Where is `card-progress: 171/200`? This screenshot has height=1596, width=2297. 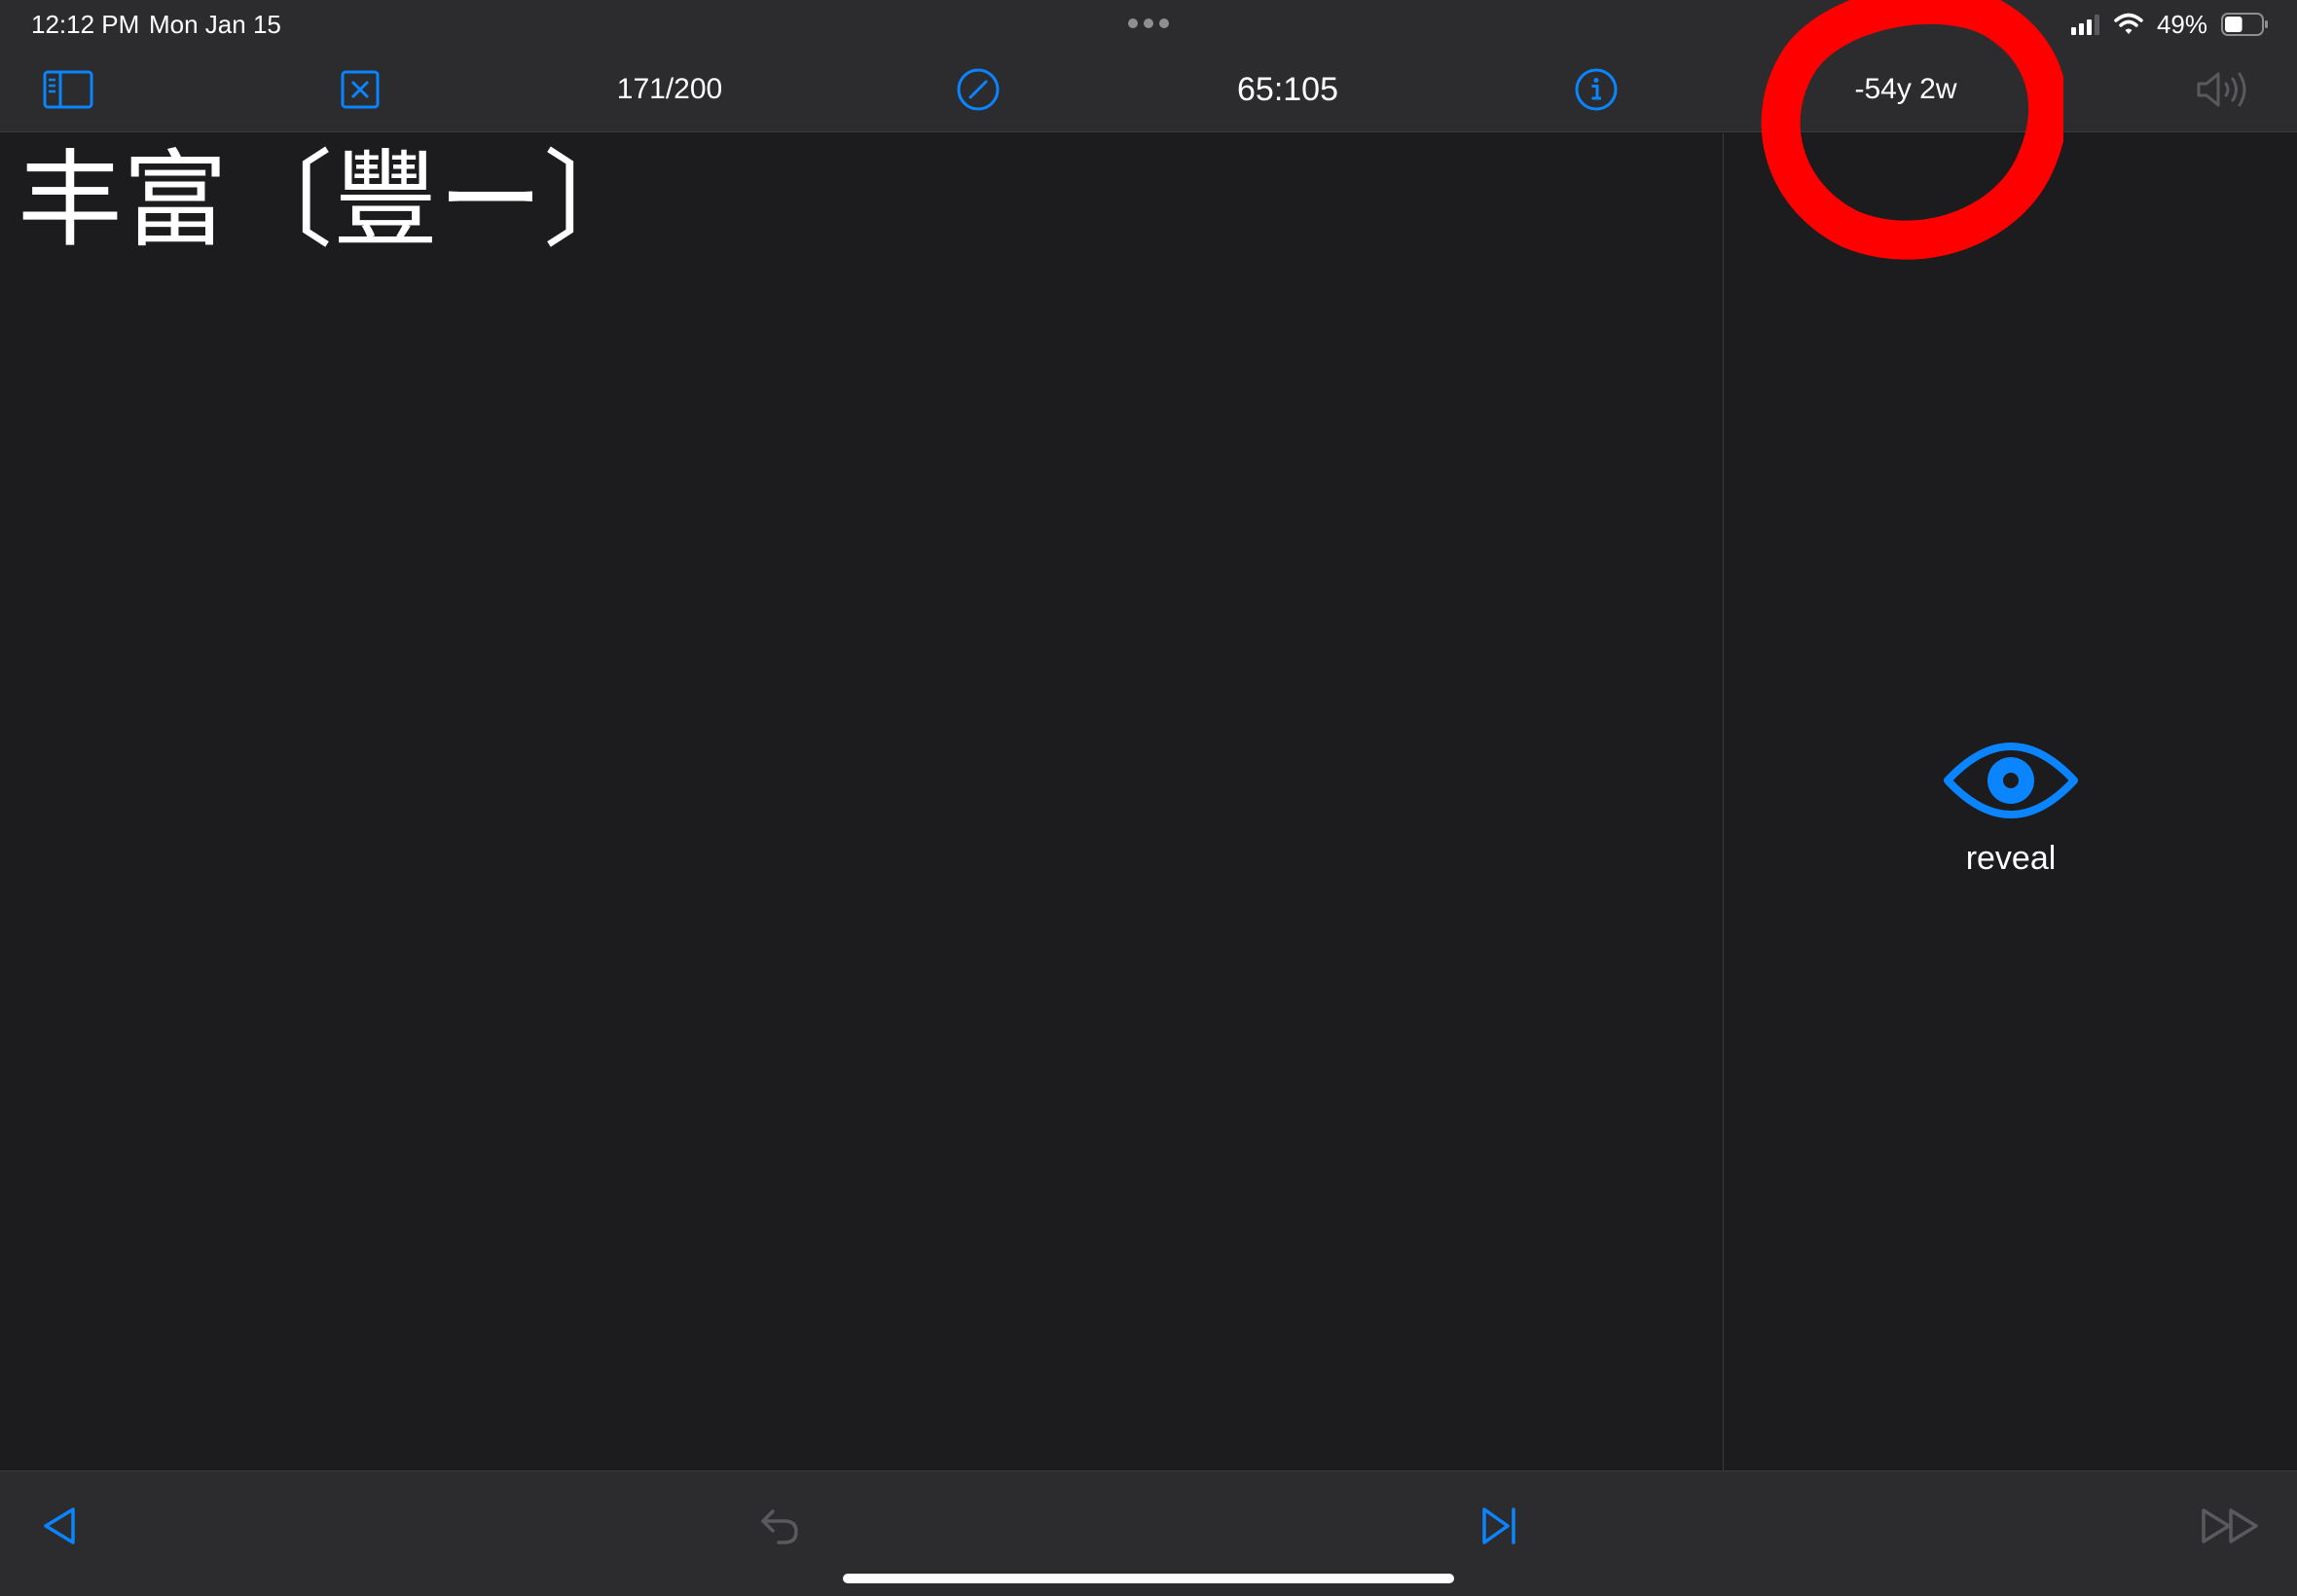
card-progress: 171/200 is located at coordinates (669, 89).